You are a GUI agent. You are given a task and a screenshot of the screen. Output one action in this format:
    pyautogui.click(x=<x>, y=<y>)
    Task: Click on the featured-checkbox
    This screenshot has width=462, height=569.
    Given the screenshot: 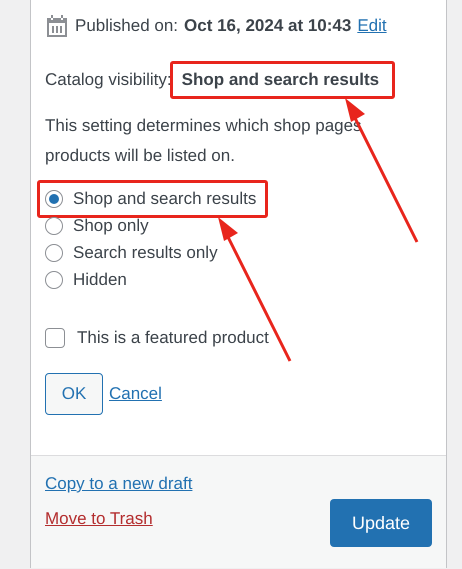 What is the action you would take?
    pyautogui.click(x=55, y=338)
    